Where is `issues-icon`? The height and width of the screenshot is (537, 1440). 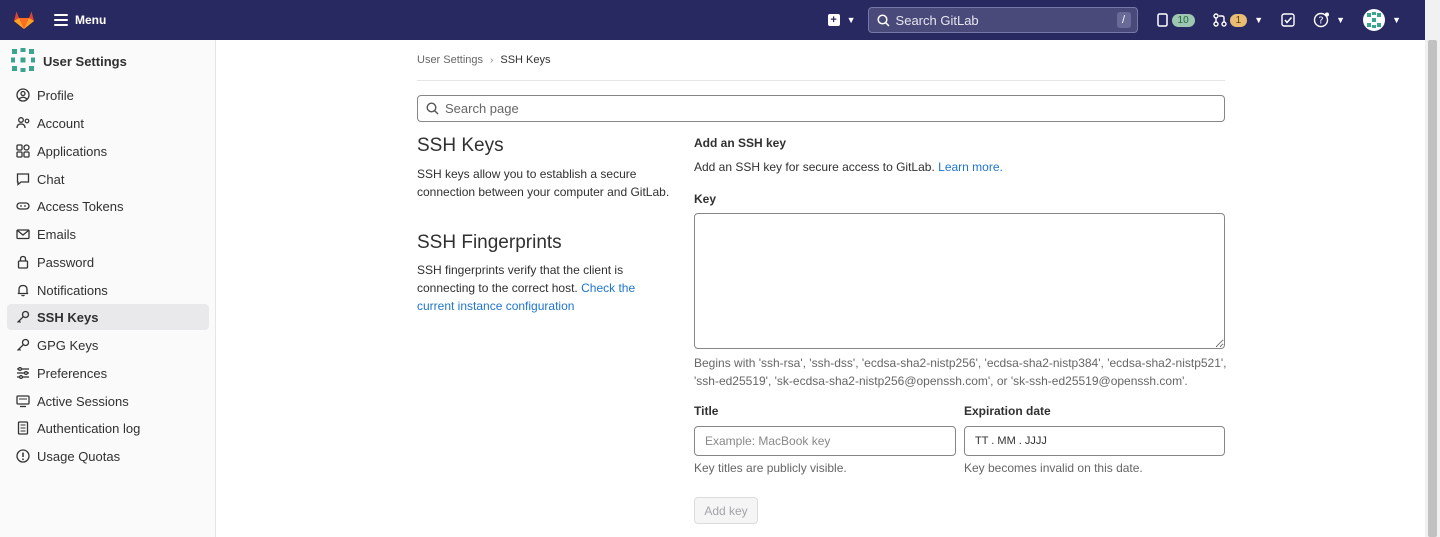 issues-icon is located at coordinates (1162, 20).